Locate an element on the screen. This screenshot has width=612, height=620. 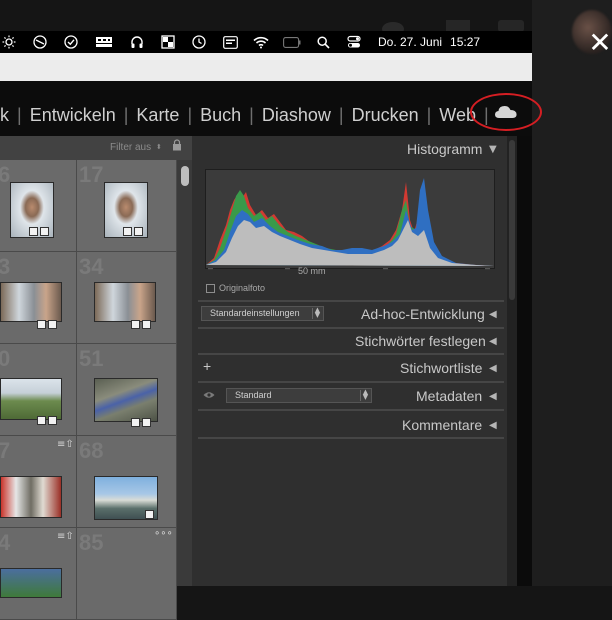
grid-cell: 34 is located at coordinates (127, 298).